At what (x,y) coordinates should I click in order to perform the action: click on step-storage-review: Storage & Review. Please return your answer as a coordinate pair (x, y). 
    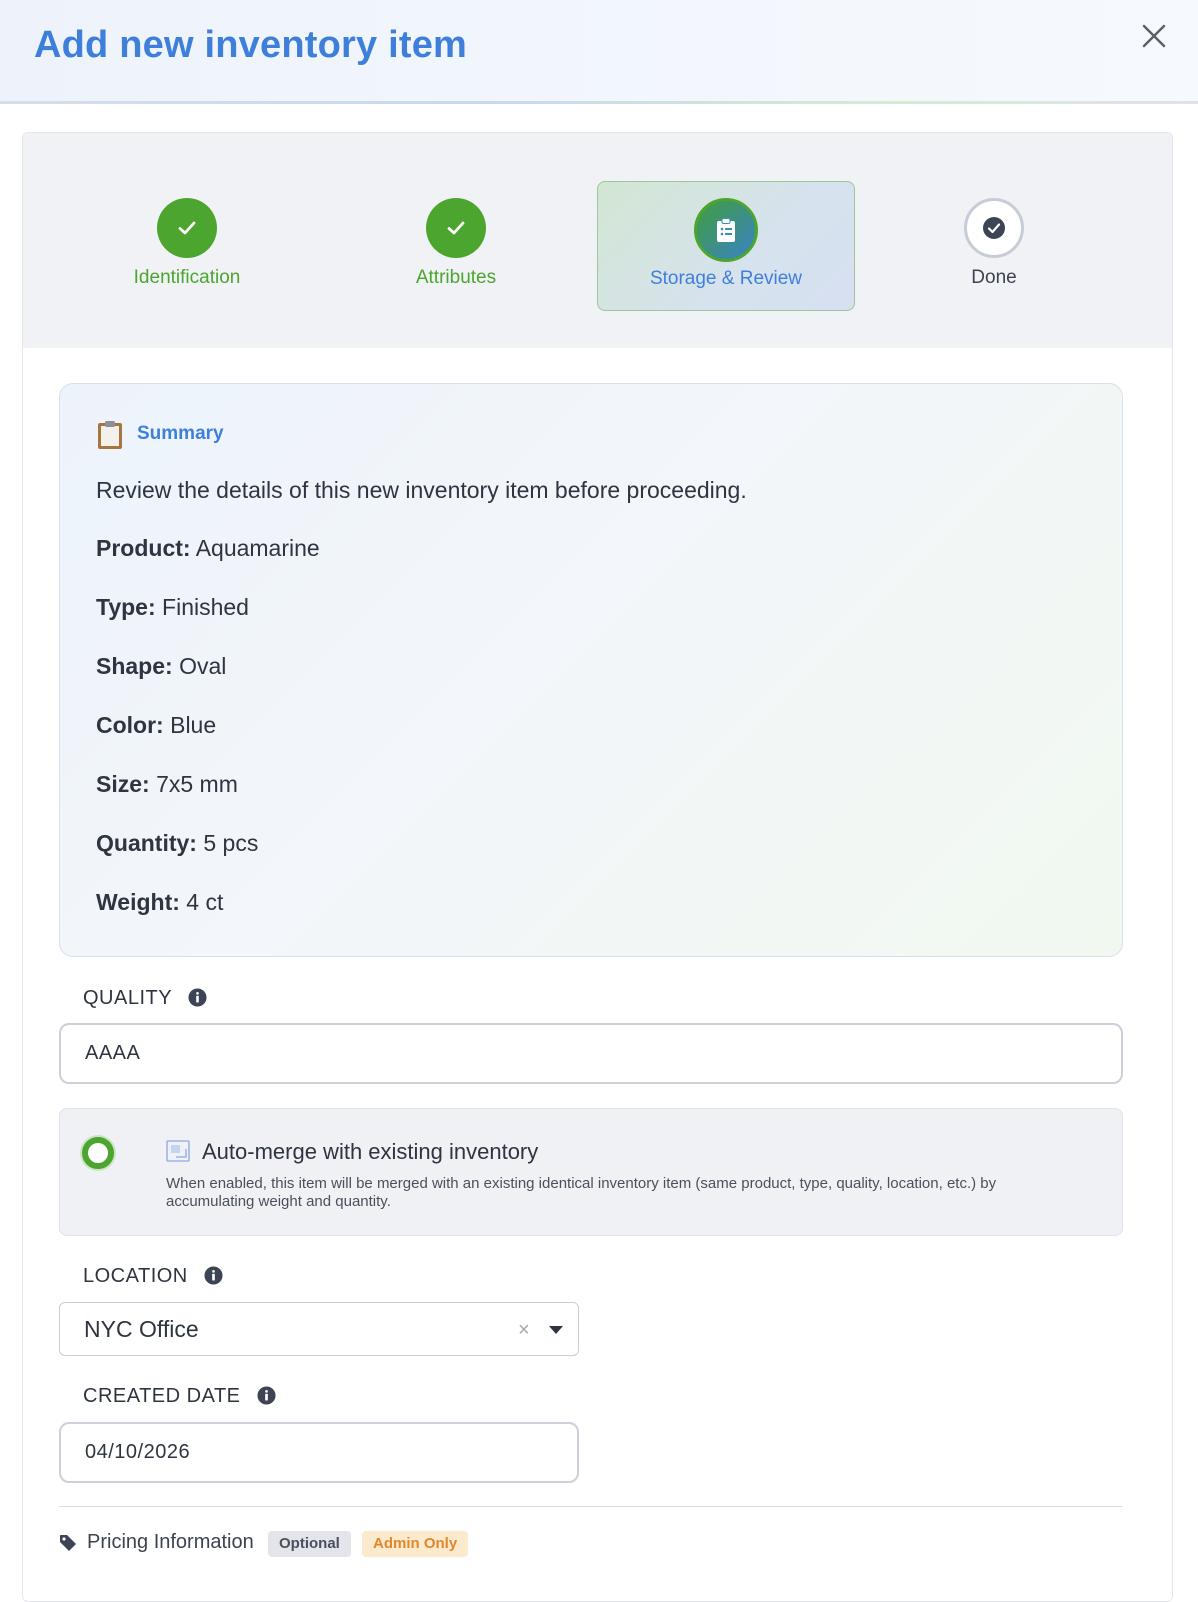
    Looking at the image, I should click on (726, 246).